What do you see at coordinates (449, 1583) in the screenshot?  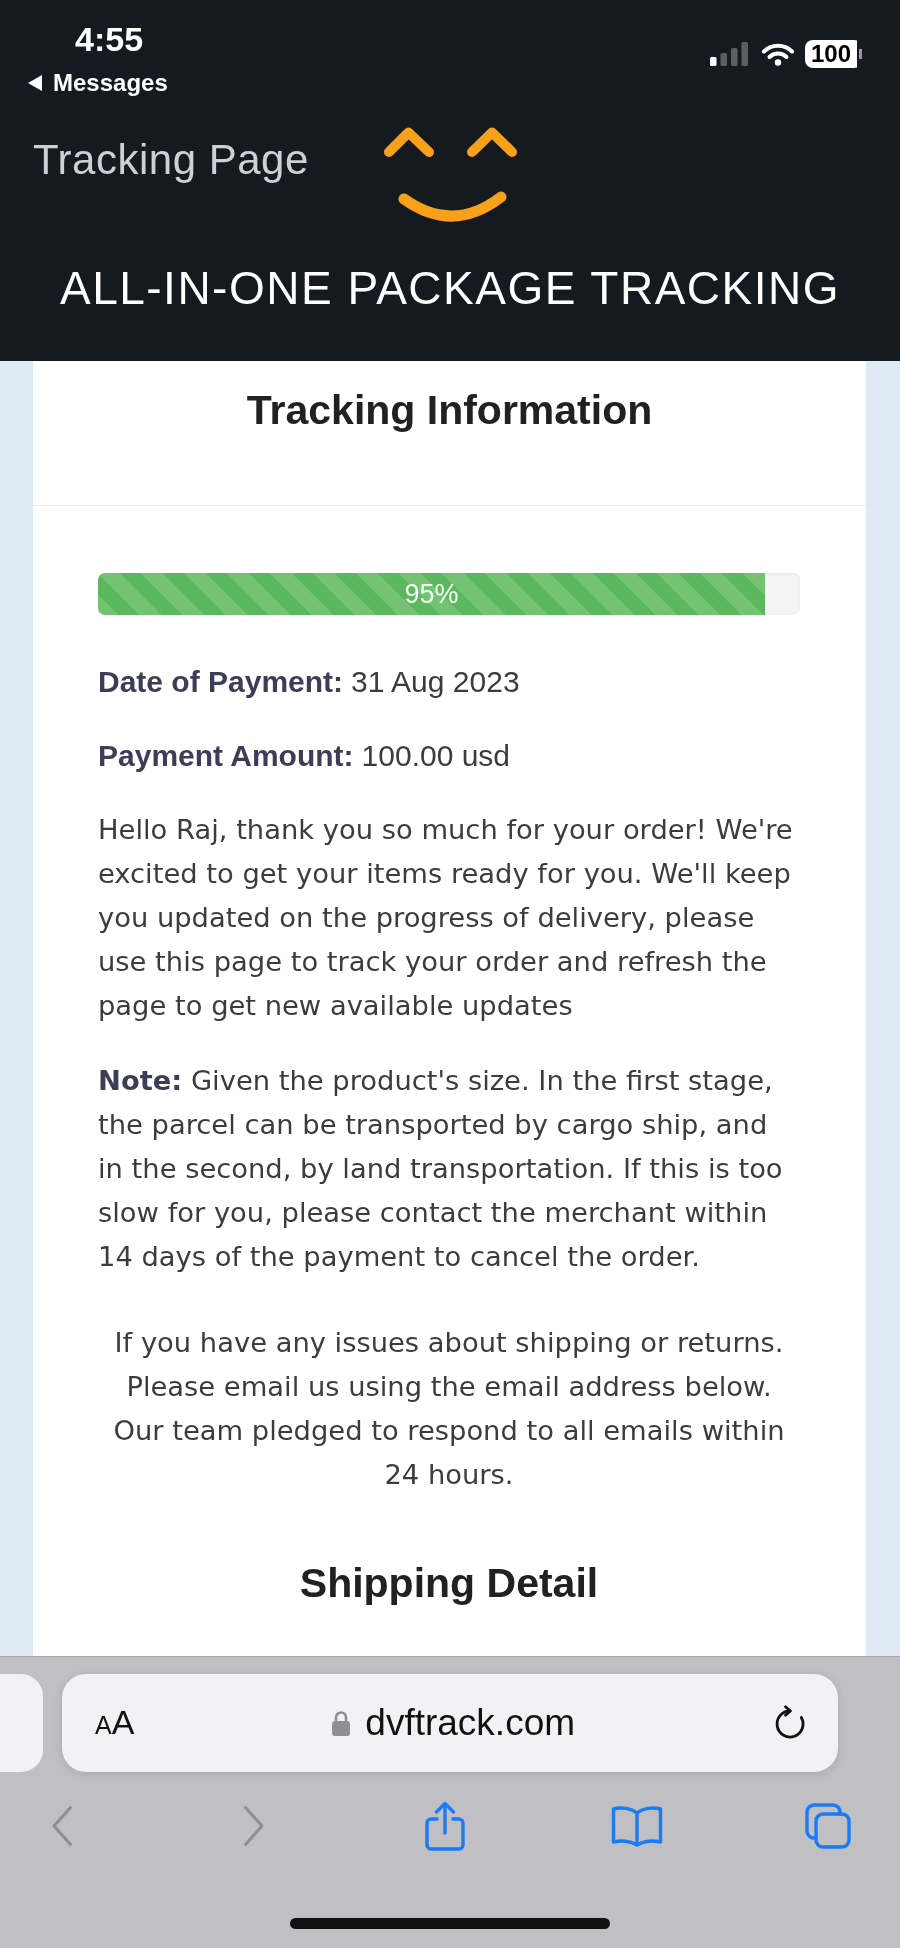 I see `section-title: Shipping Detail` at bounding box center [449, 1583].